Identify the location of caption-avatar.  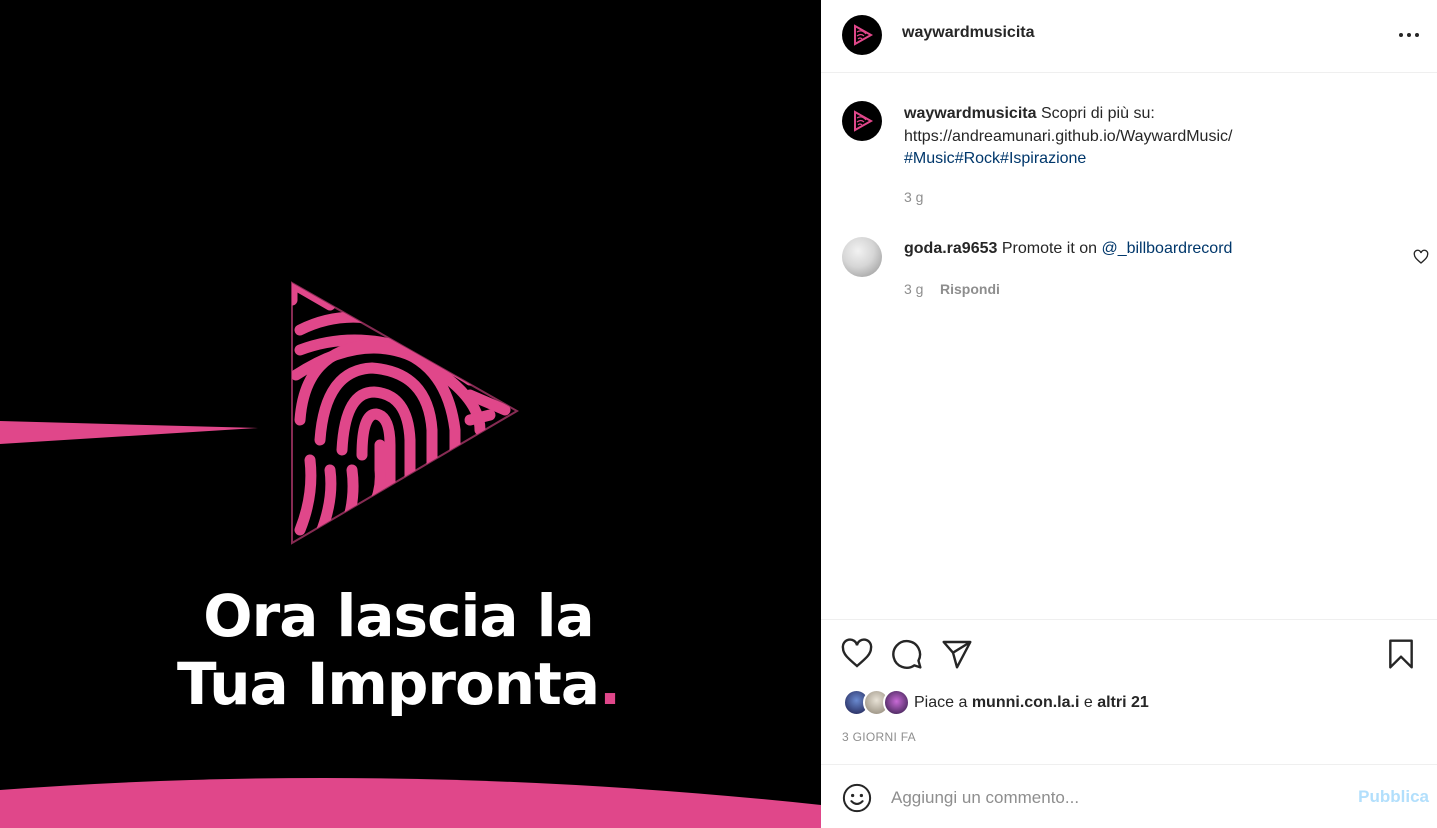
(862, 121).